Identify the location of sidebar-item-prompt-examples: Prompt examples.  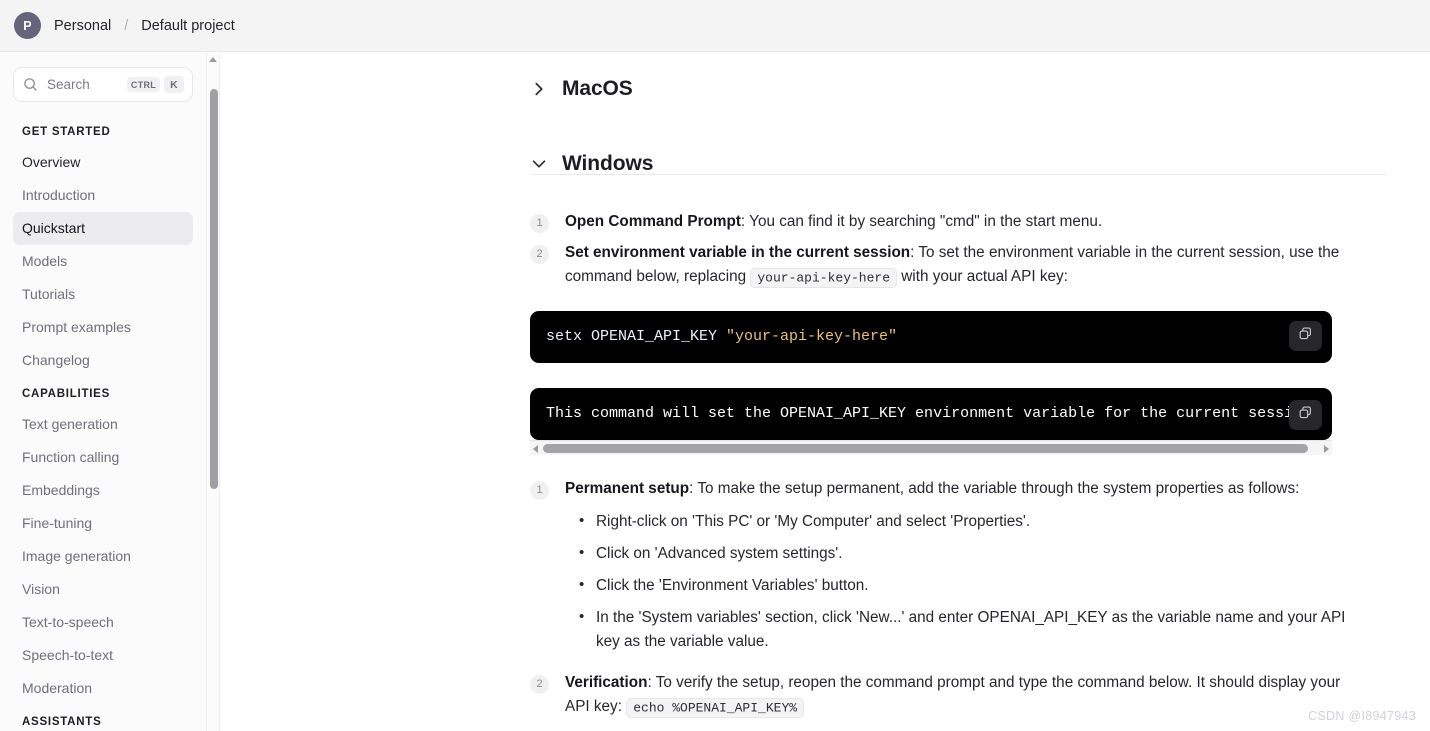
(103, 327).